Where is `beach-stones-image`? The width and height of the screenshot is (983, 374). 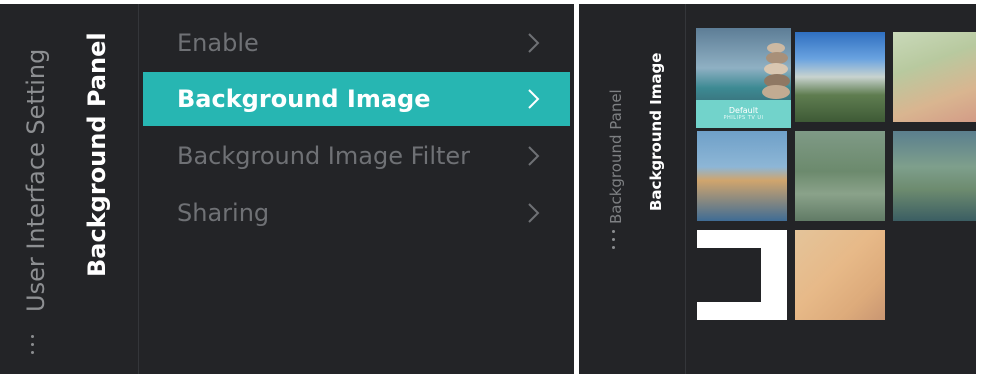
beach-stones-image is located at coordinates (776, 71).